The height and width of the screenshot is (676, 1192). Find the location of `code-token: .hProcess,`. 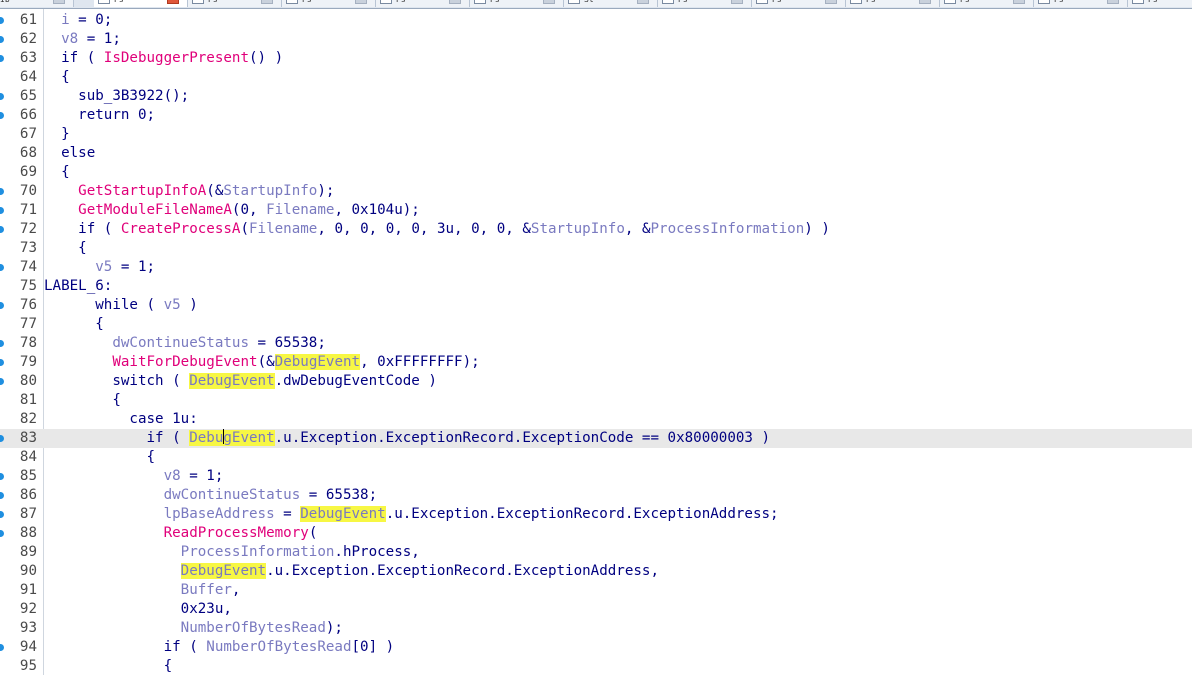

code-token: .hProcess, is located at coordinates (377, 552).